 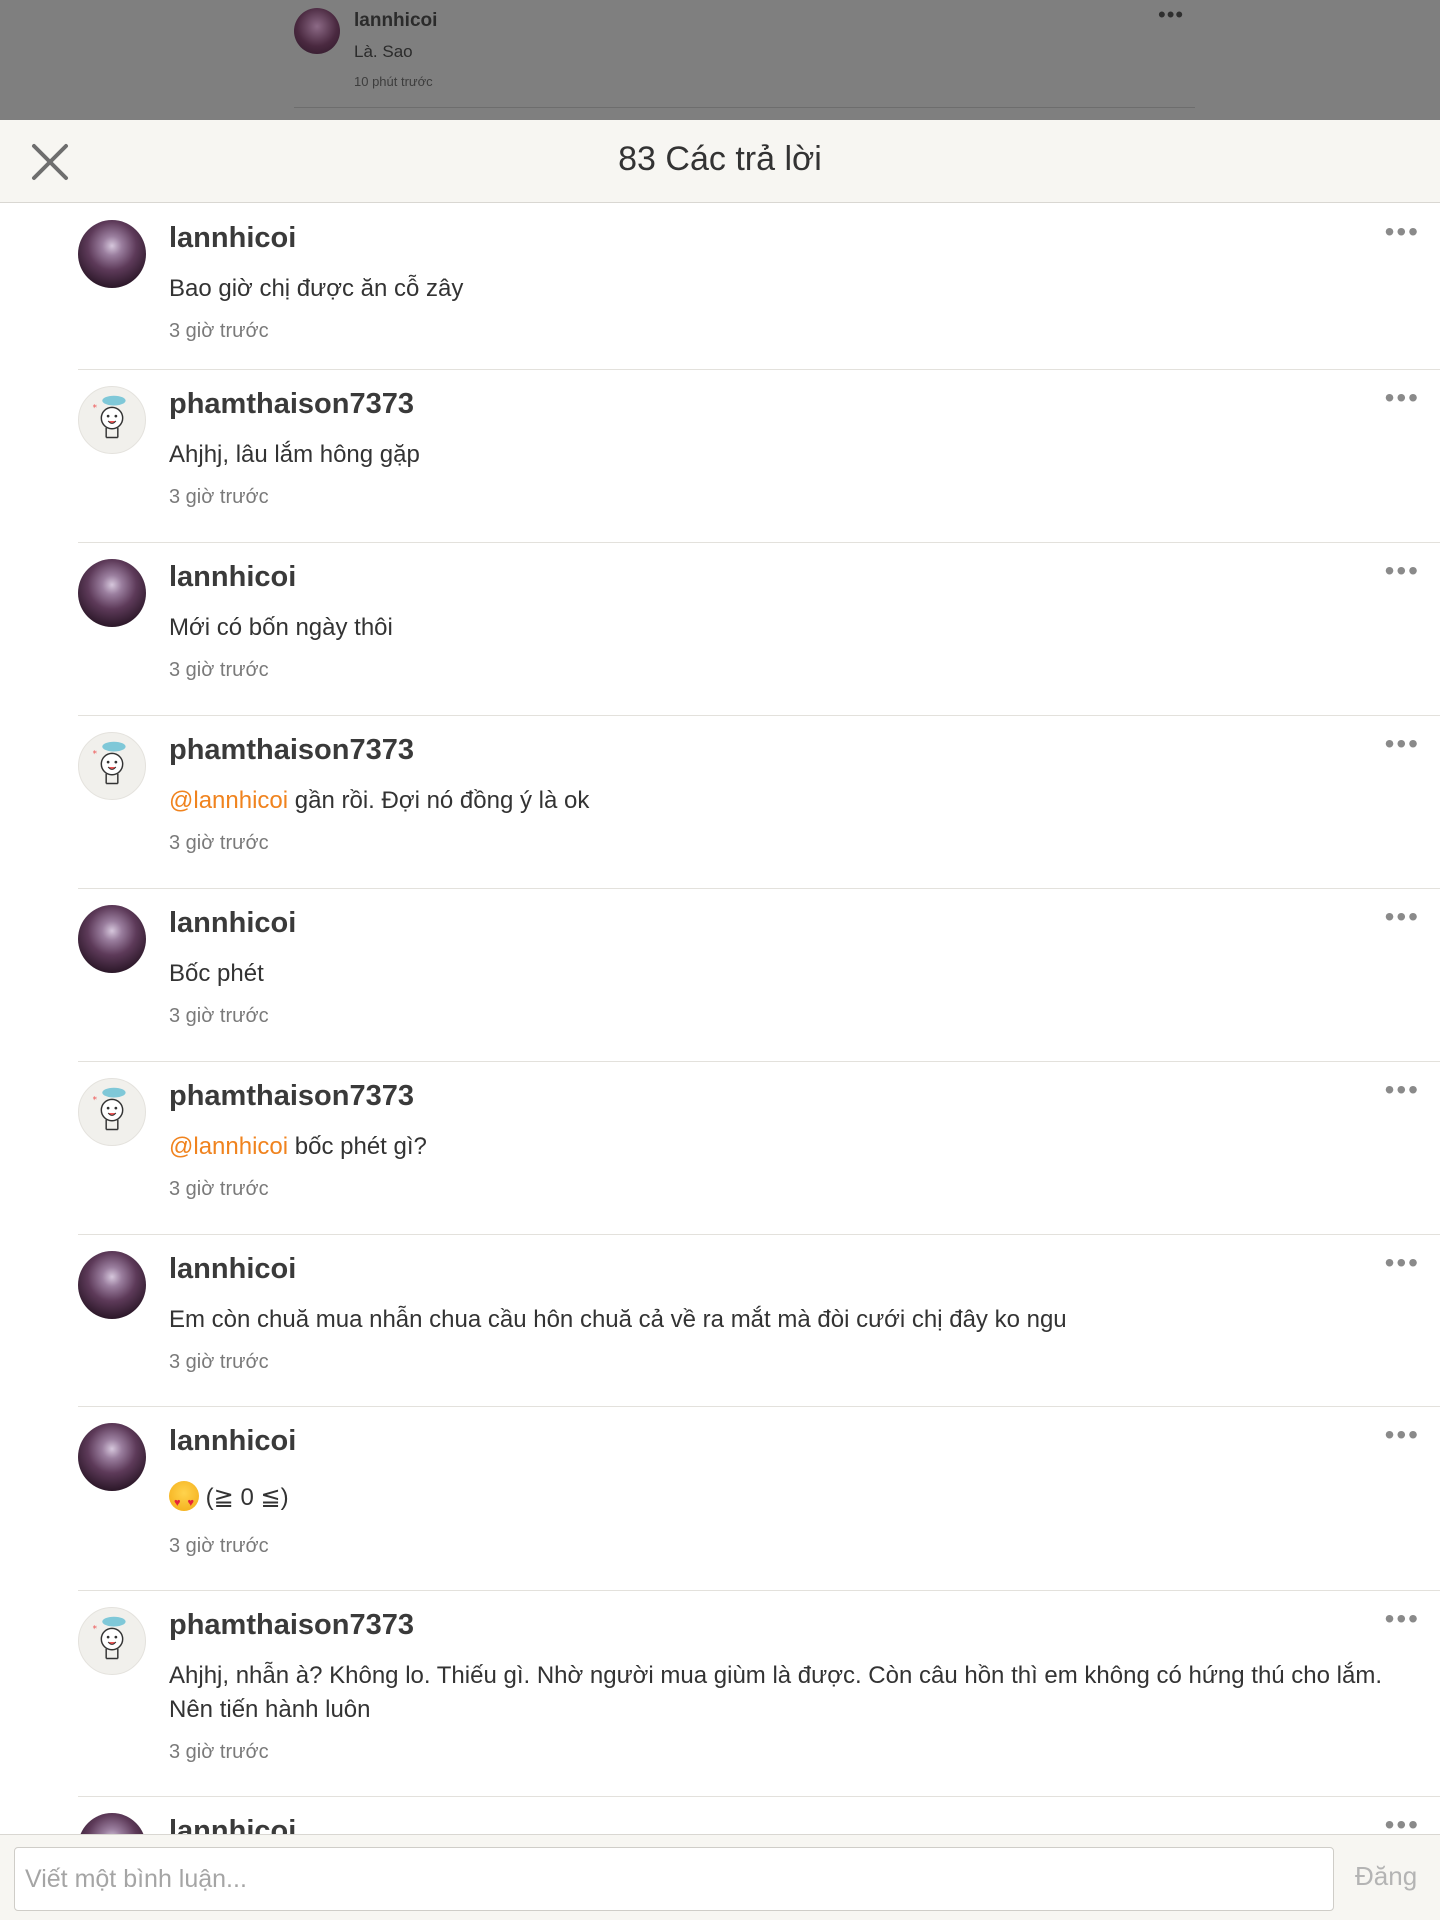 What do you see at coordinates (383, 51) in the screenshot?
I see `background-post-text: Là. Sao` at bounding box center [383, 51].